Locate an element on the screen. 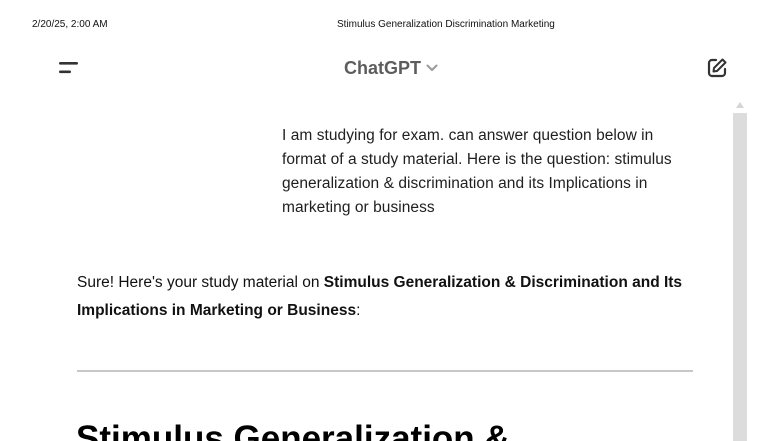 Image resolution: width=784 pixels, height=441 pixels. scrollbar-thumb is located at coordinates (740, 277).